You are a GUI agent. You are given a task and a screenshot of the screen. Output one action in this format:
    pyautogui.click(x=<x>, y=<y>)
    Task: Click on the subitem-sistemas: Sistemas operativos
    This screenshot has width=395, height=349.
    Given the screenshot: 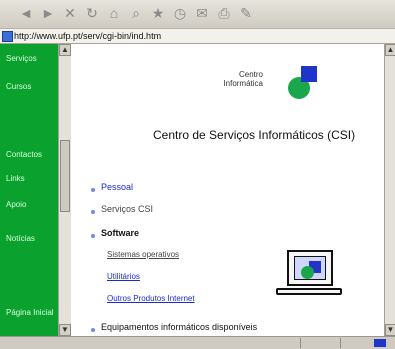 What is the action you would take?
    pyautogui.click(x=143, y=254)
    